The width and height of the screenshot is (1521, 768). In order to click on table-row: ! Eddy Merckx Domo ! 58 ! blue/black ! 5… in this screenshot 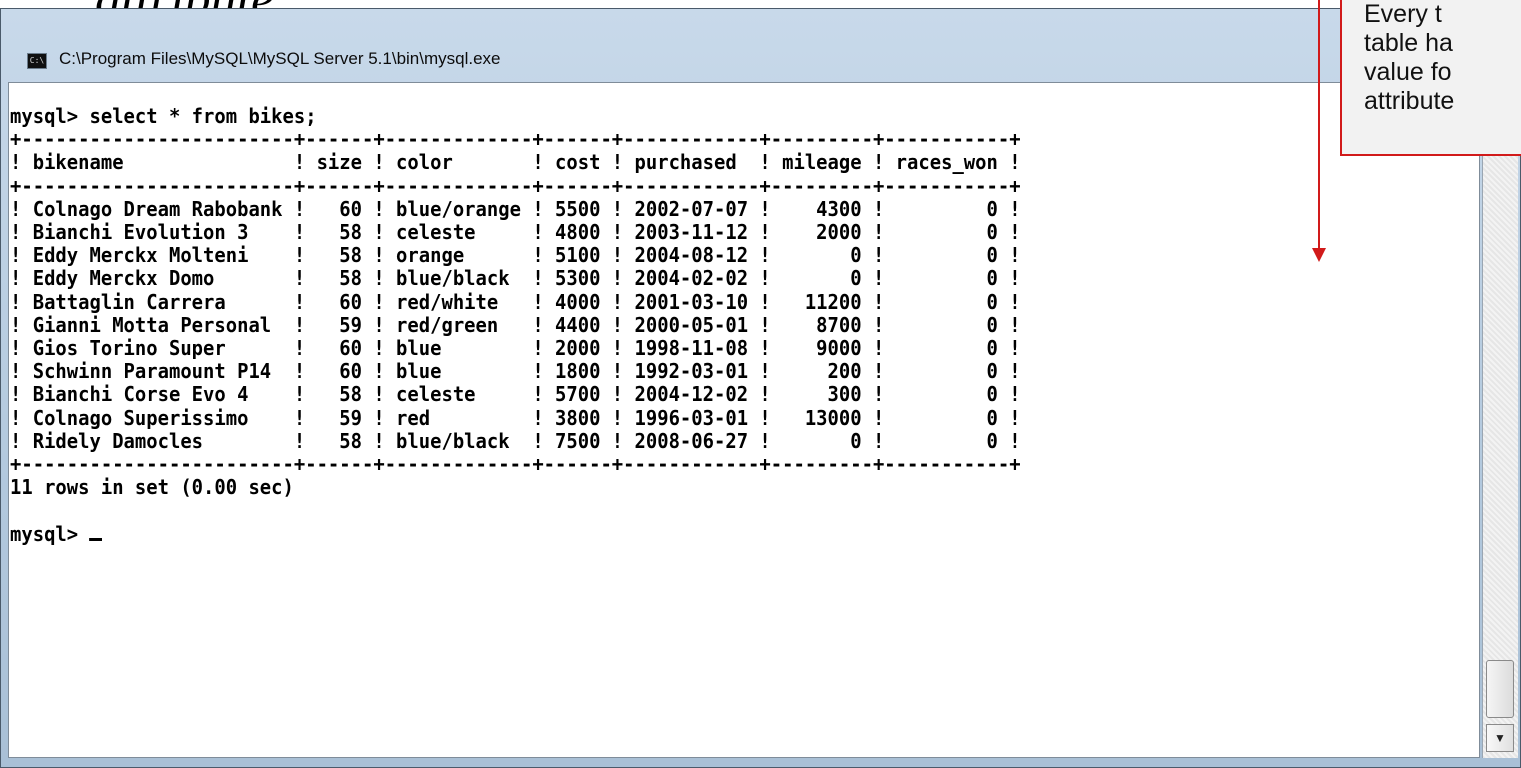, I will do `click(515, 278)`.